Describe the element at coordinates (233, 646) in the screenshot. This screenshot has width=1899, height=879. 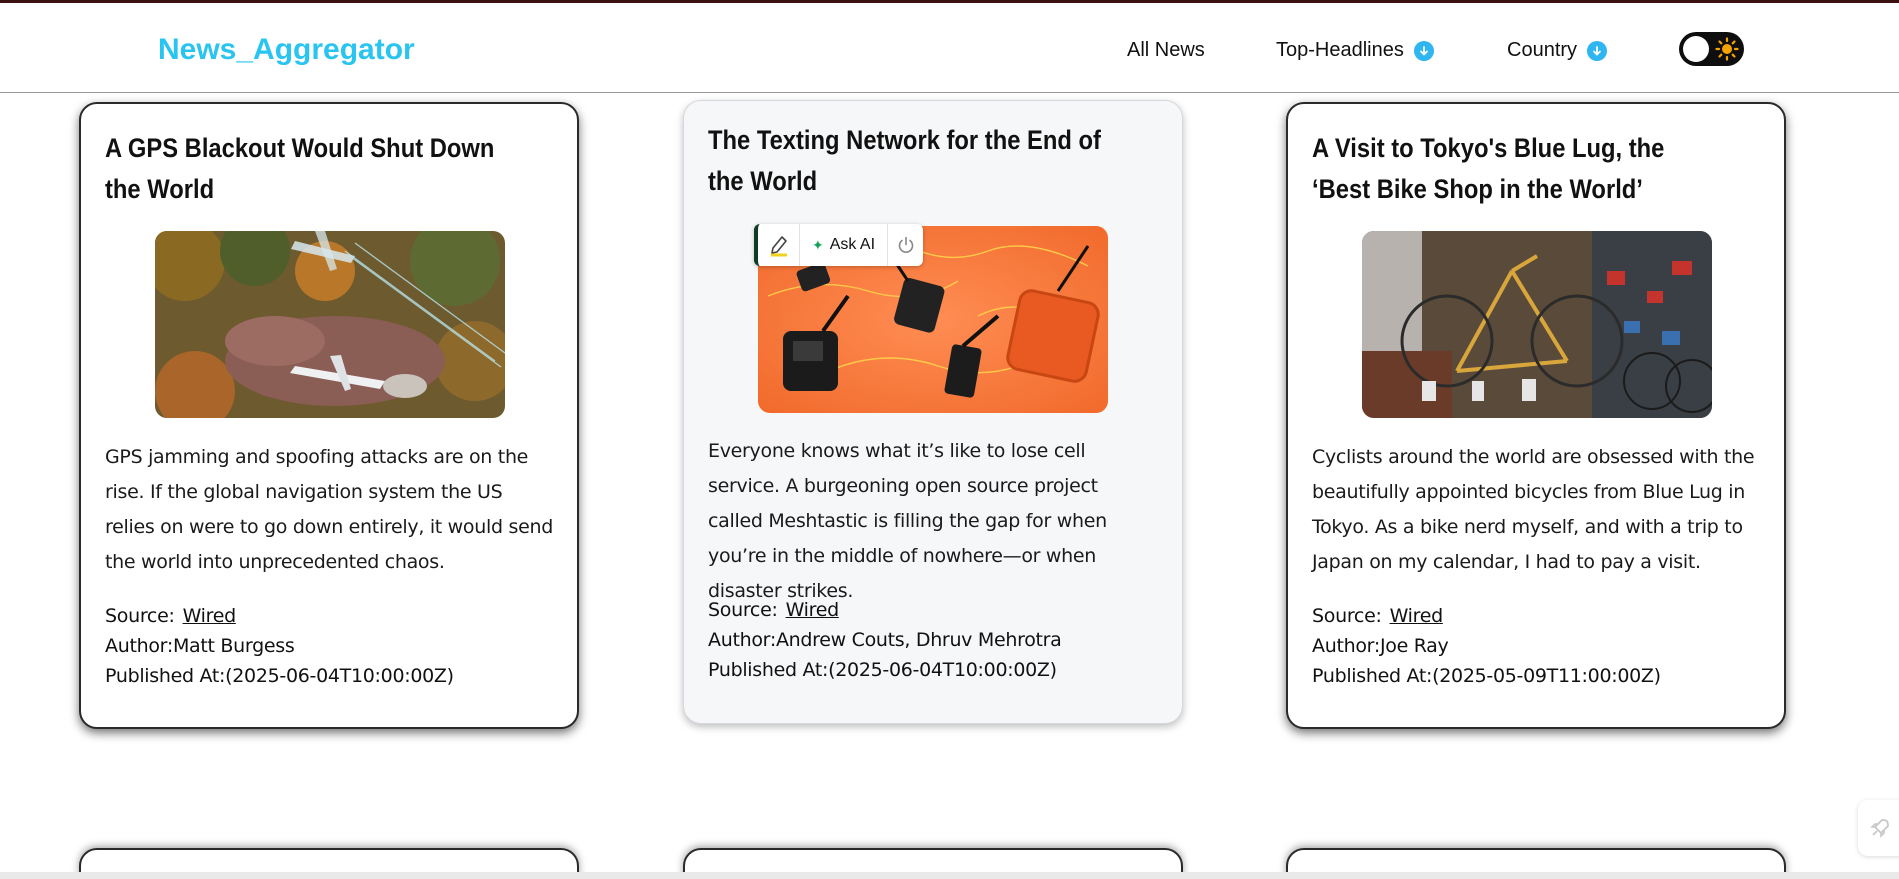
I see `author-value: Matt Burgess` at that location.